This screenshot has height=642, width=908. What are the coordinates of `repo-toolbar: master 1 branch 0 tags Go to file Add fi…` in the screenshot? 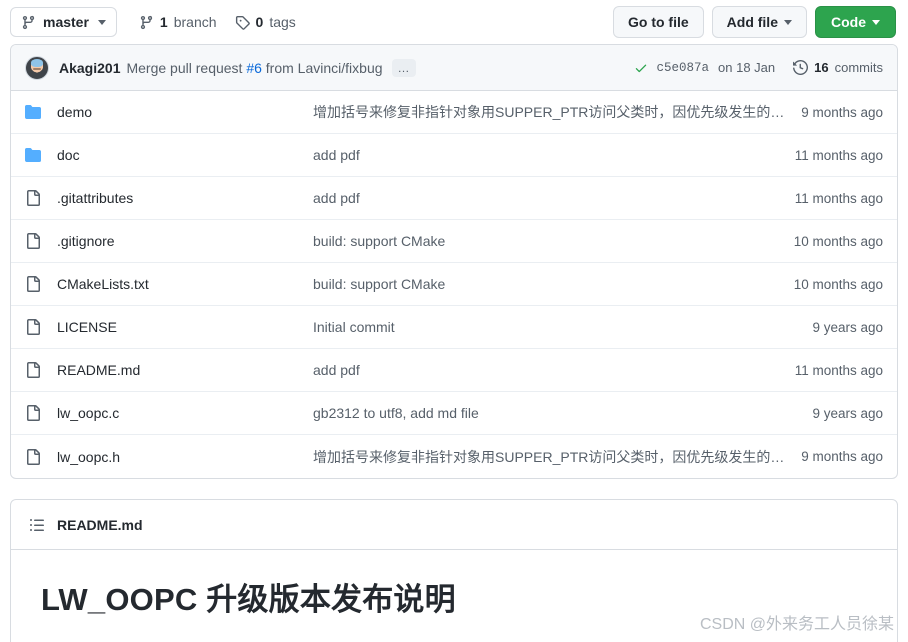 It's located at (454, 22).